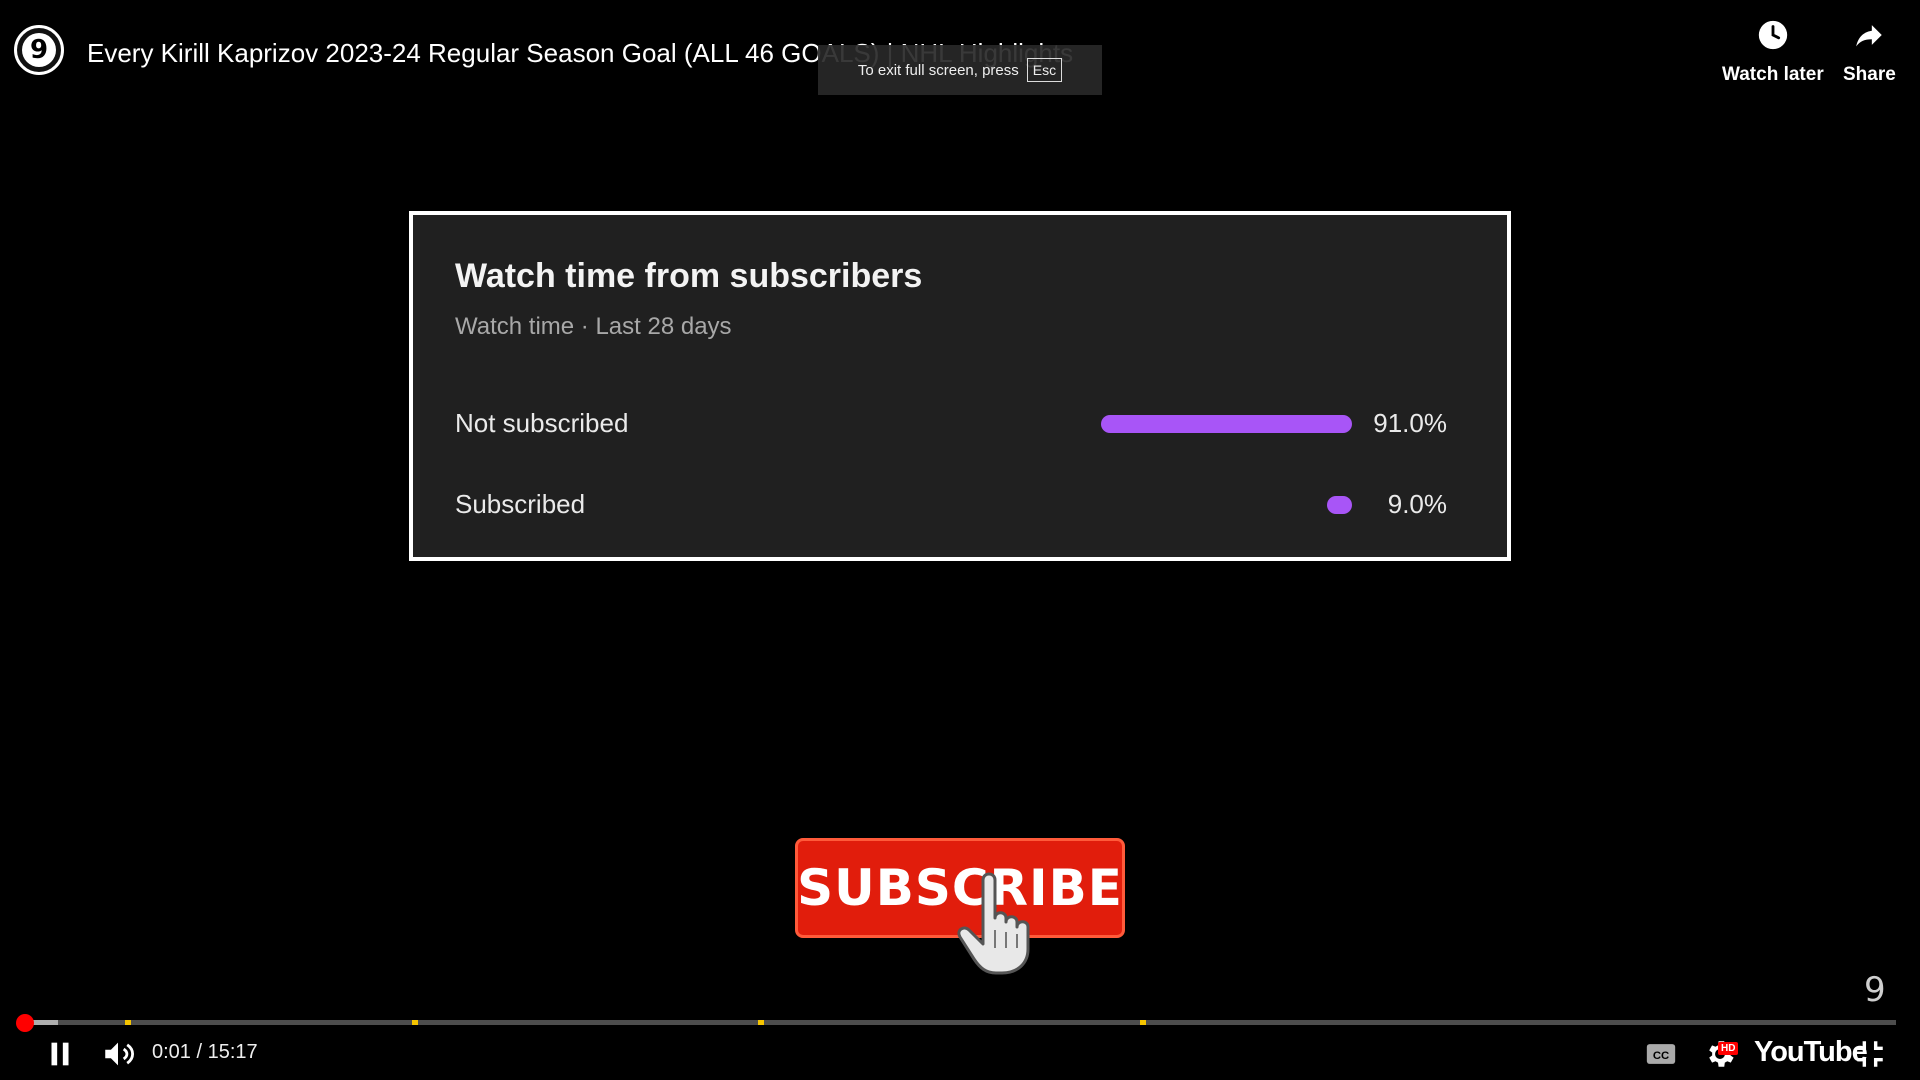  Describe the element at coordinates (1214, 505) in the screenshot. I see `bar-track-subscribed` at that location.